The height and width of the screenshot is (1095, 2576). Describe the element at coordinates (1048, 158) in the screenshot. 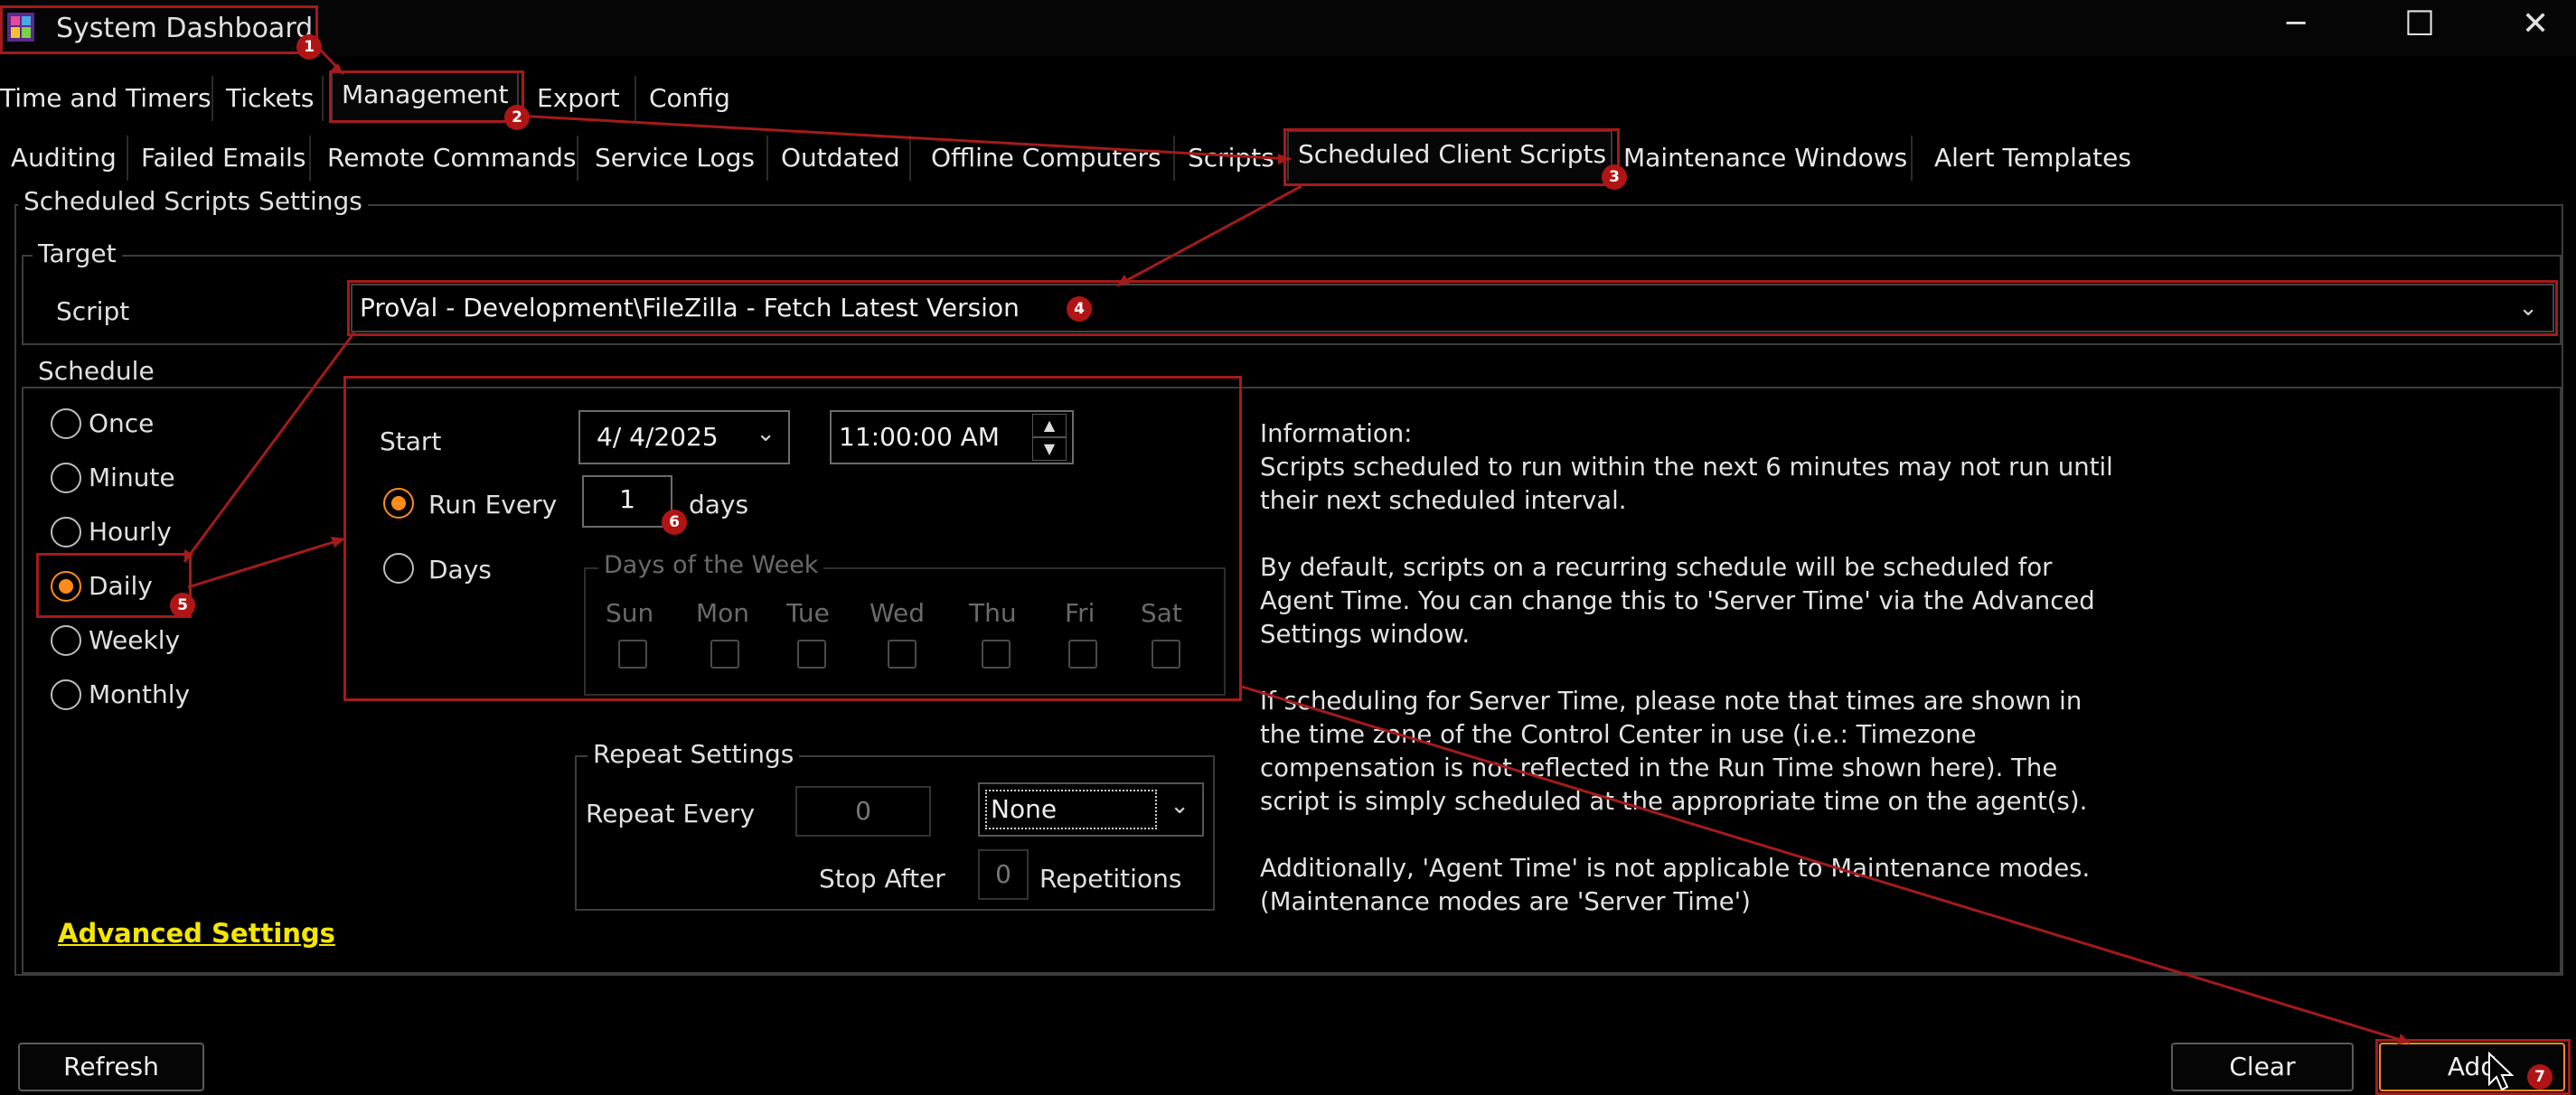

I see `tab-offline-computers: Offline Computers` at that location.